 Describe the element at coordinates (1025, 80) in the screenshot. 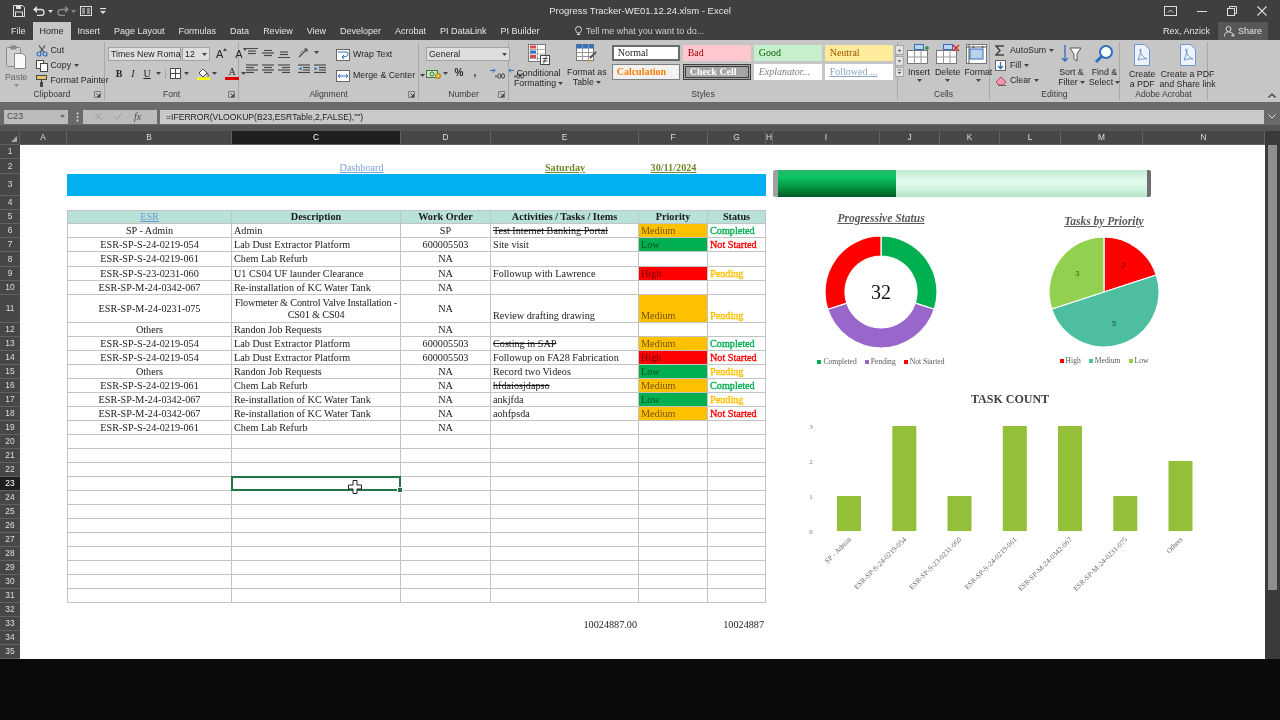

I see `clear-button: Clear` at that location.